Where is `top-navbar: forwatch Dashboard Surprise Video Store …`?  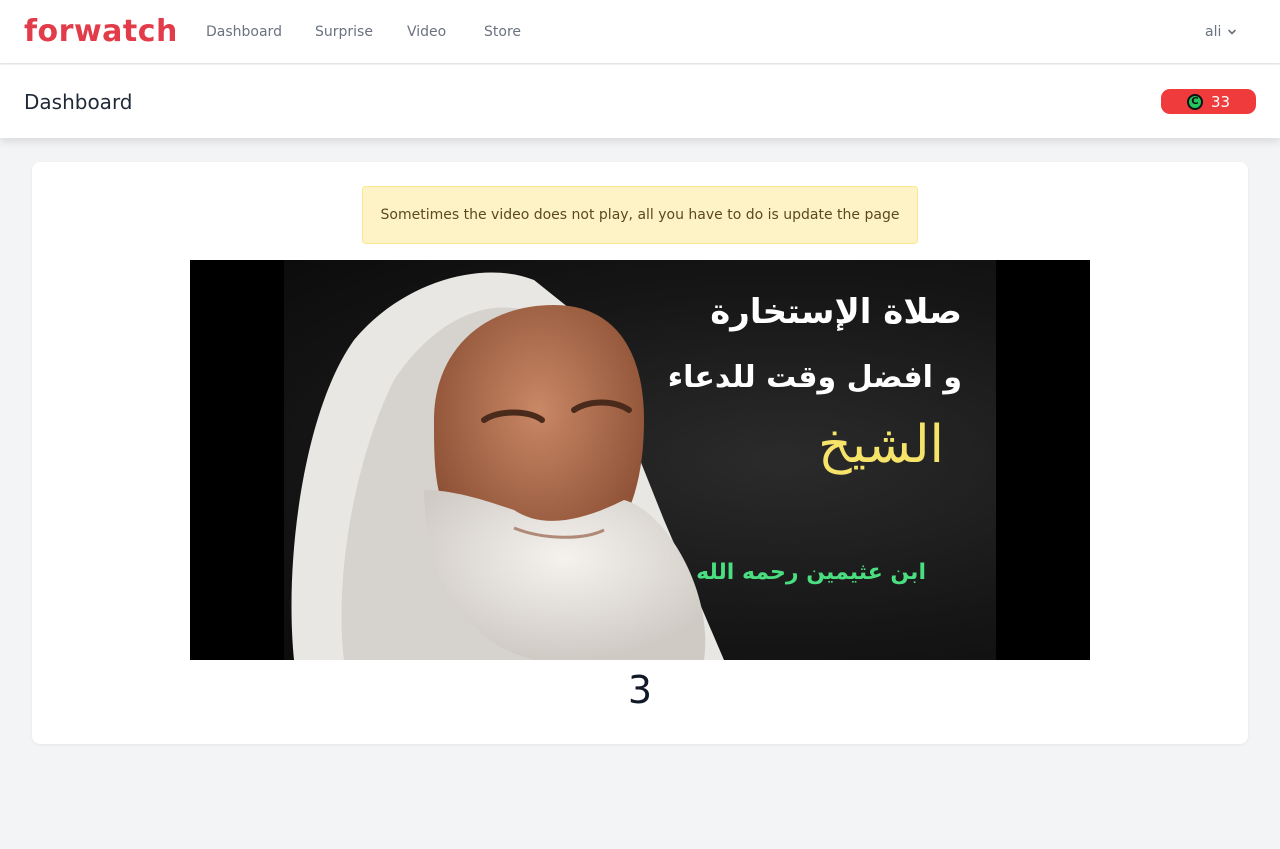 top-navbar: forwatch Dashboard Surprise Video Store … is located at coordinates (640, 32).